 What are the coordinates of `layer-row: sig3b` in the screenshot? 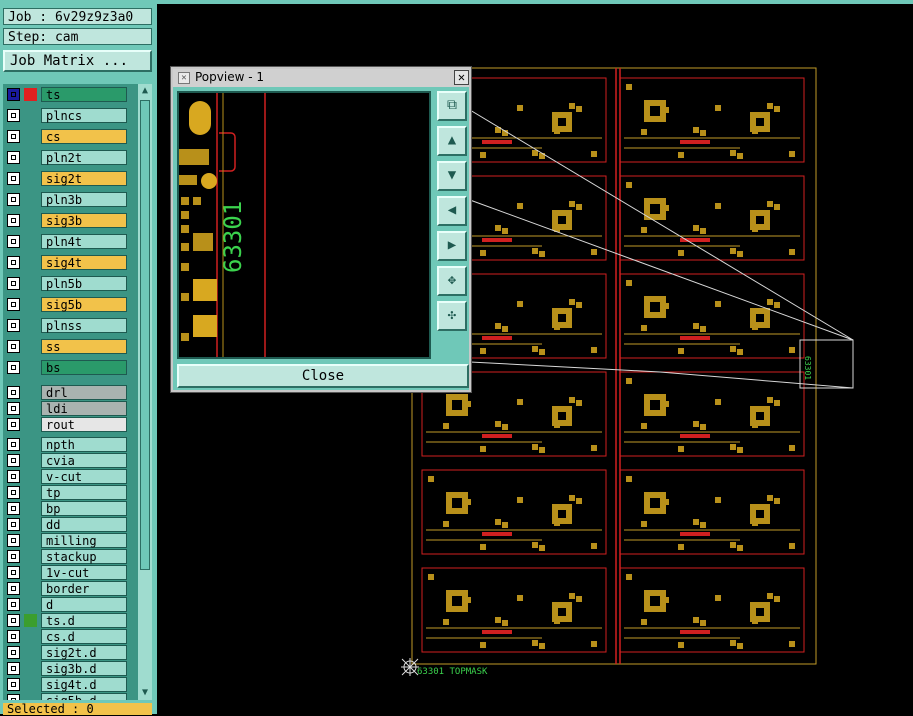 It's located at (66, 220).